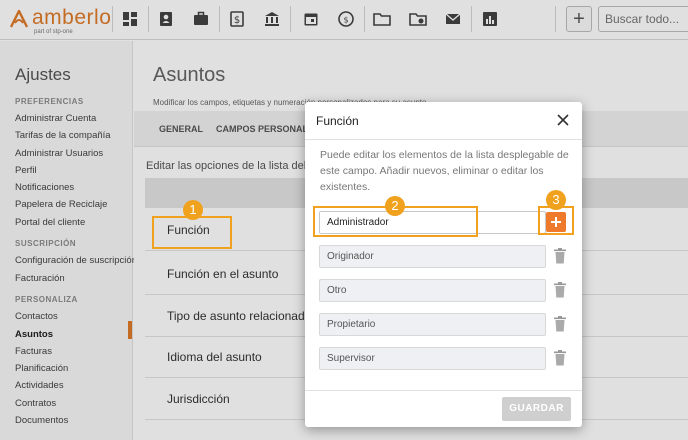 The width and height of the screenshot is (688, 440). Describe the element at coordinates (432, 358) in the screenshot. I see `option-input-supervisor` at that location.